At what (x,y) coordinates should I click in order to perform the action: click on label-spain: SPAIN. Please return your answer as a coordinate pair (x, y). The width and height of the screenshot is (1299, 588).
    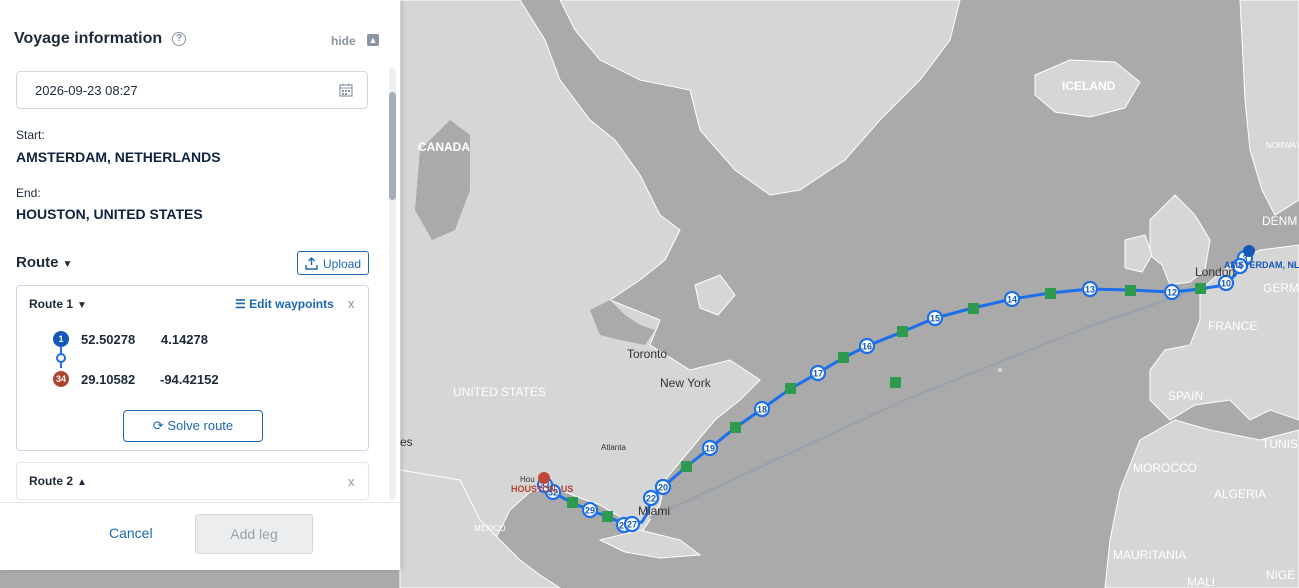
    Looking at the image, I should click on (1185, 396).